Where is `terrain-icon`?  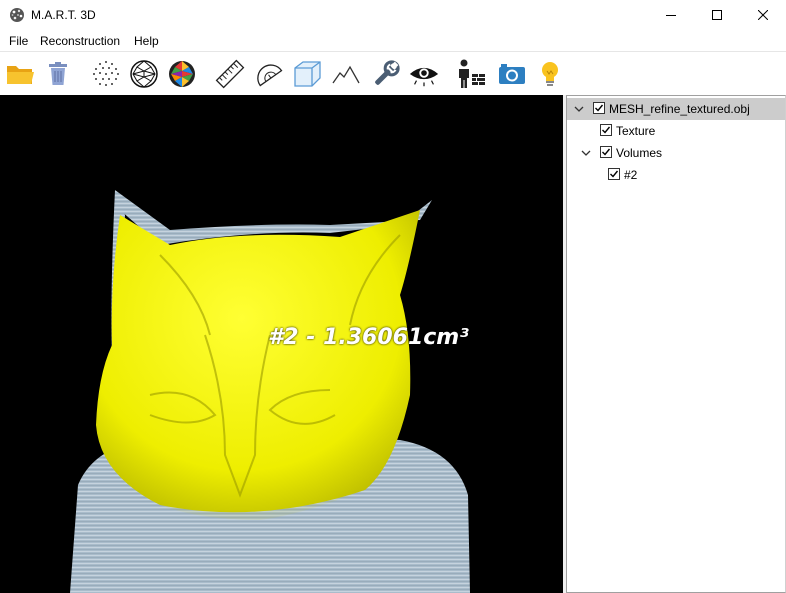
terrain-icon is located at coordinates (346, 74).